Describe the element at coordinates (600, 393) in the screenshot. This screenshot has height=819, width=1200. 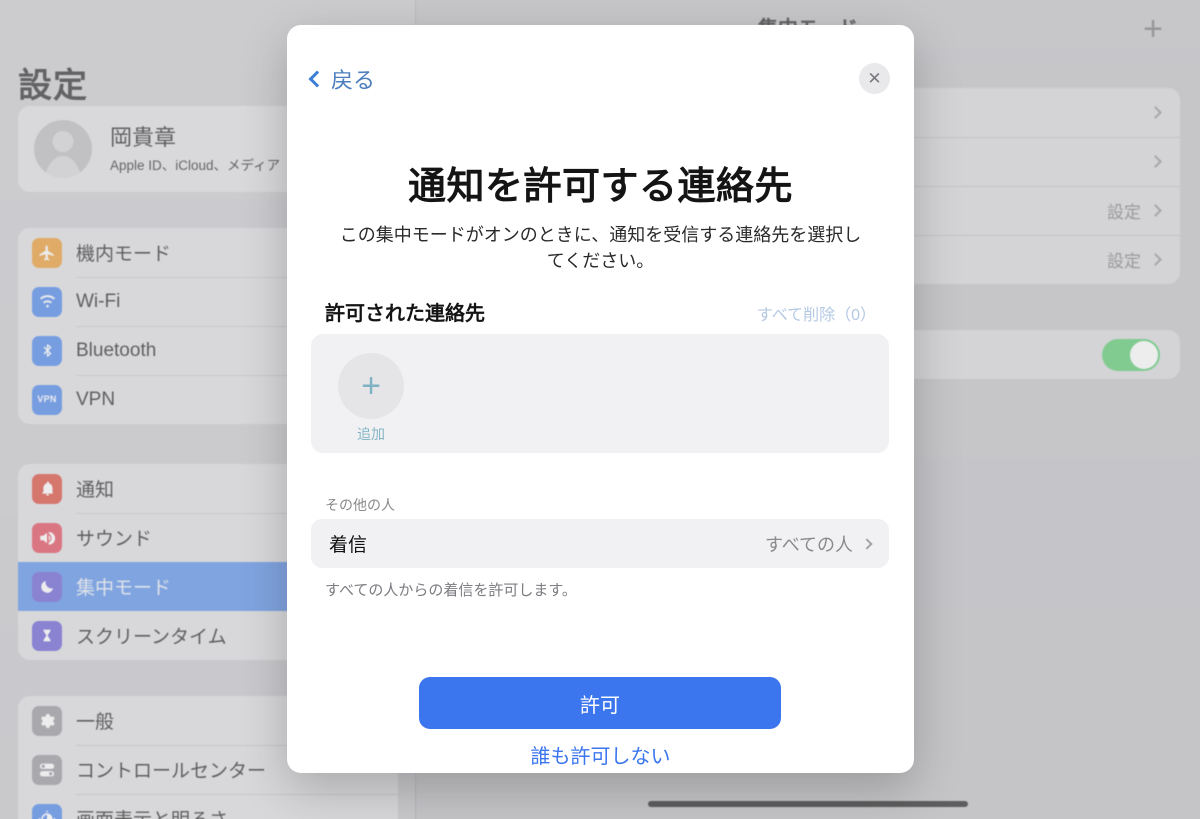
I see `allowed-contacts-box: + 追加` at that location.